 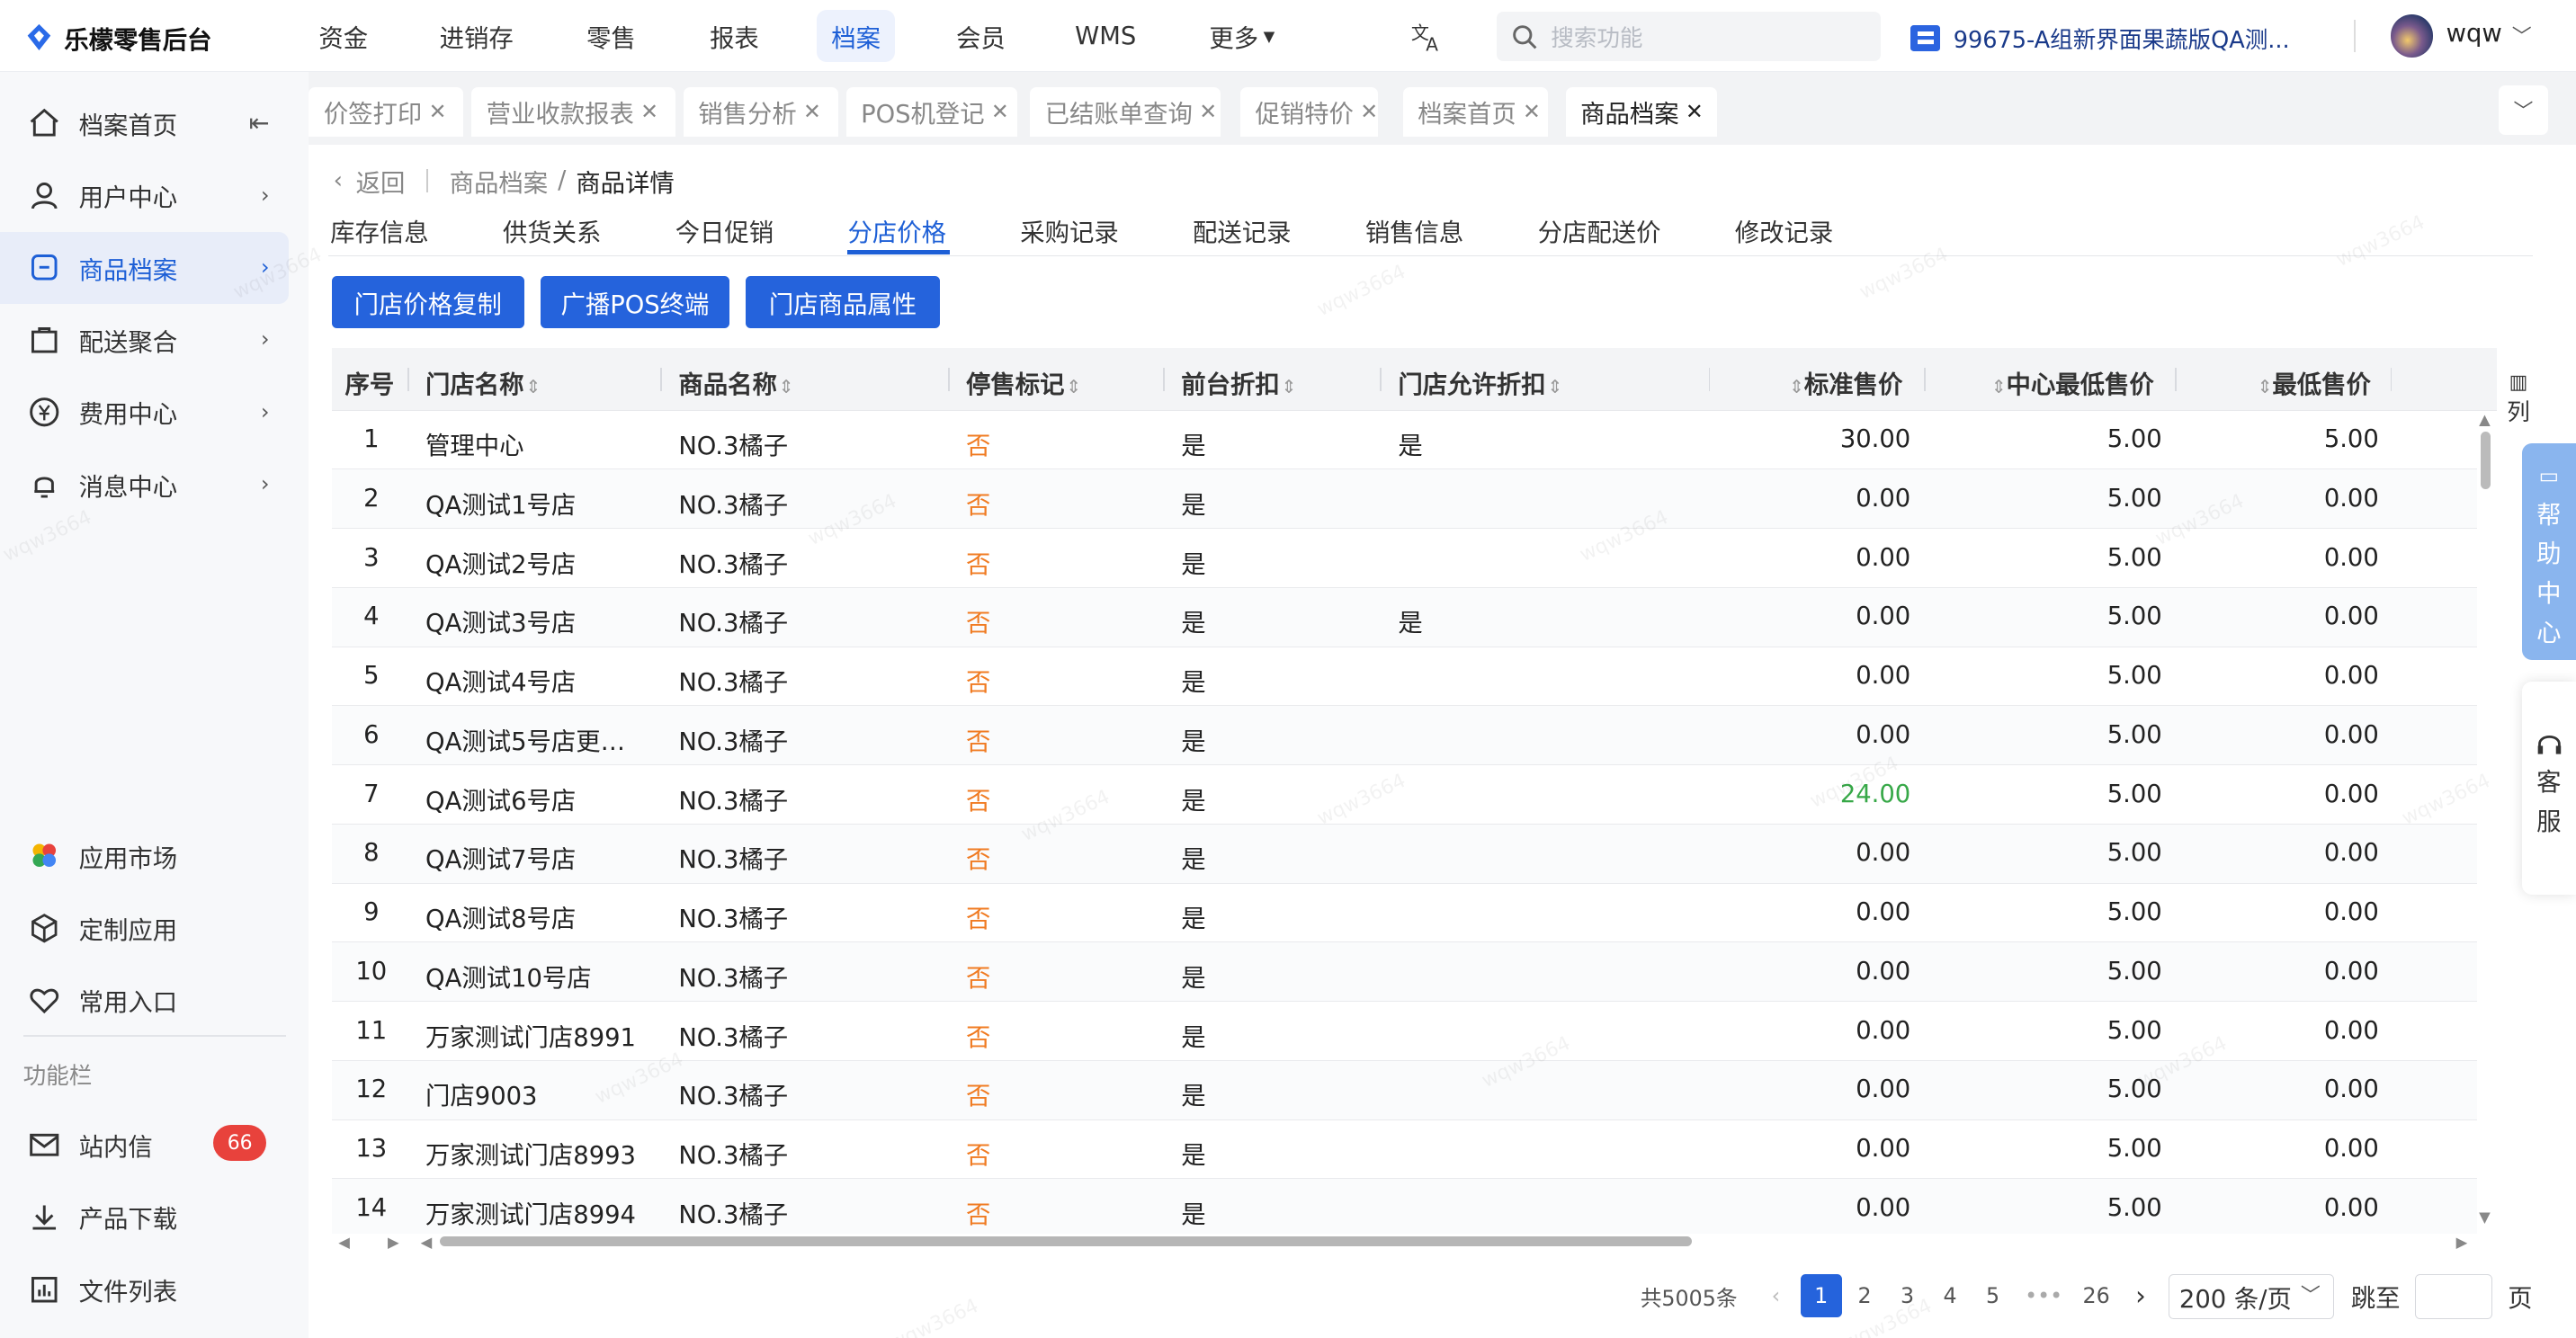 I want to click on col-front-discount: 前台折扣 ⇕, so click(x=1238, y=382).